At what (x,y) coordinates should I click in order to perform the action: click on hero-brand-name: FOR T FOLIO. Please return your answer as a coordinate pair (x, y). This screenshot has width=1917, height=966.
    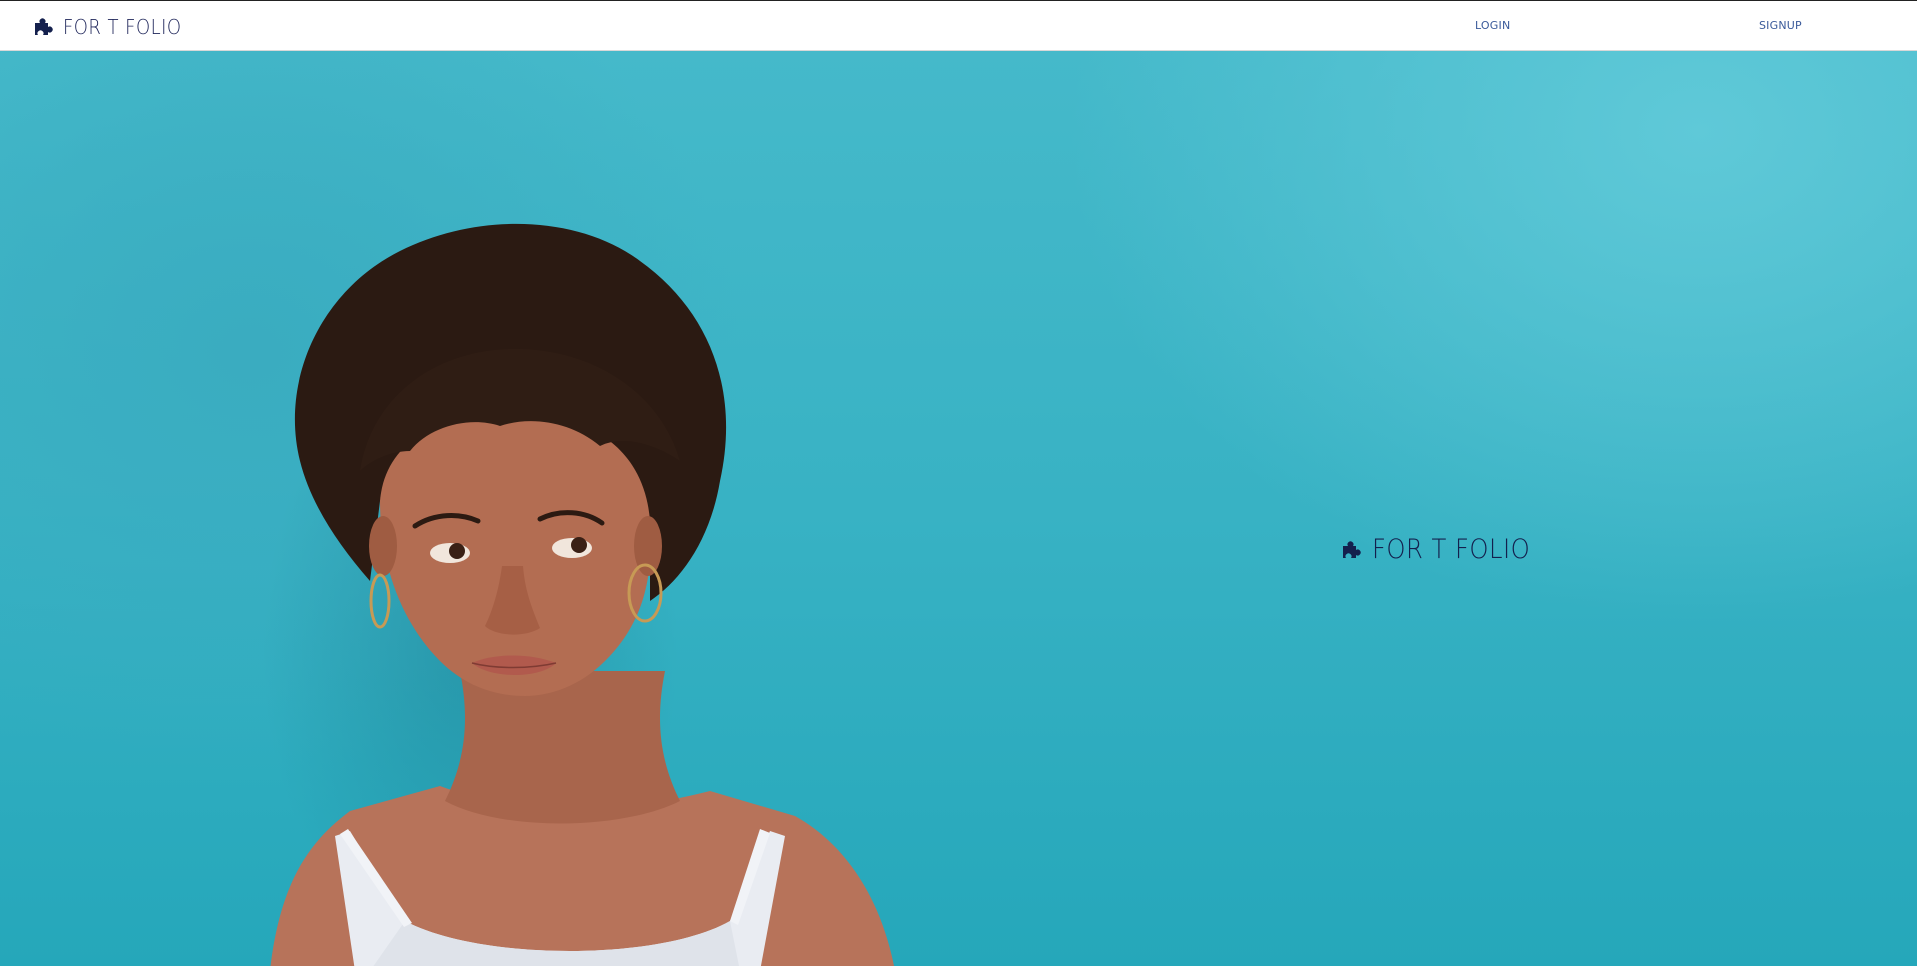
    Looking at the image, I should click on (1451, 549).